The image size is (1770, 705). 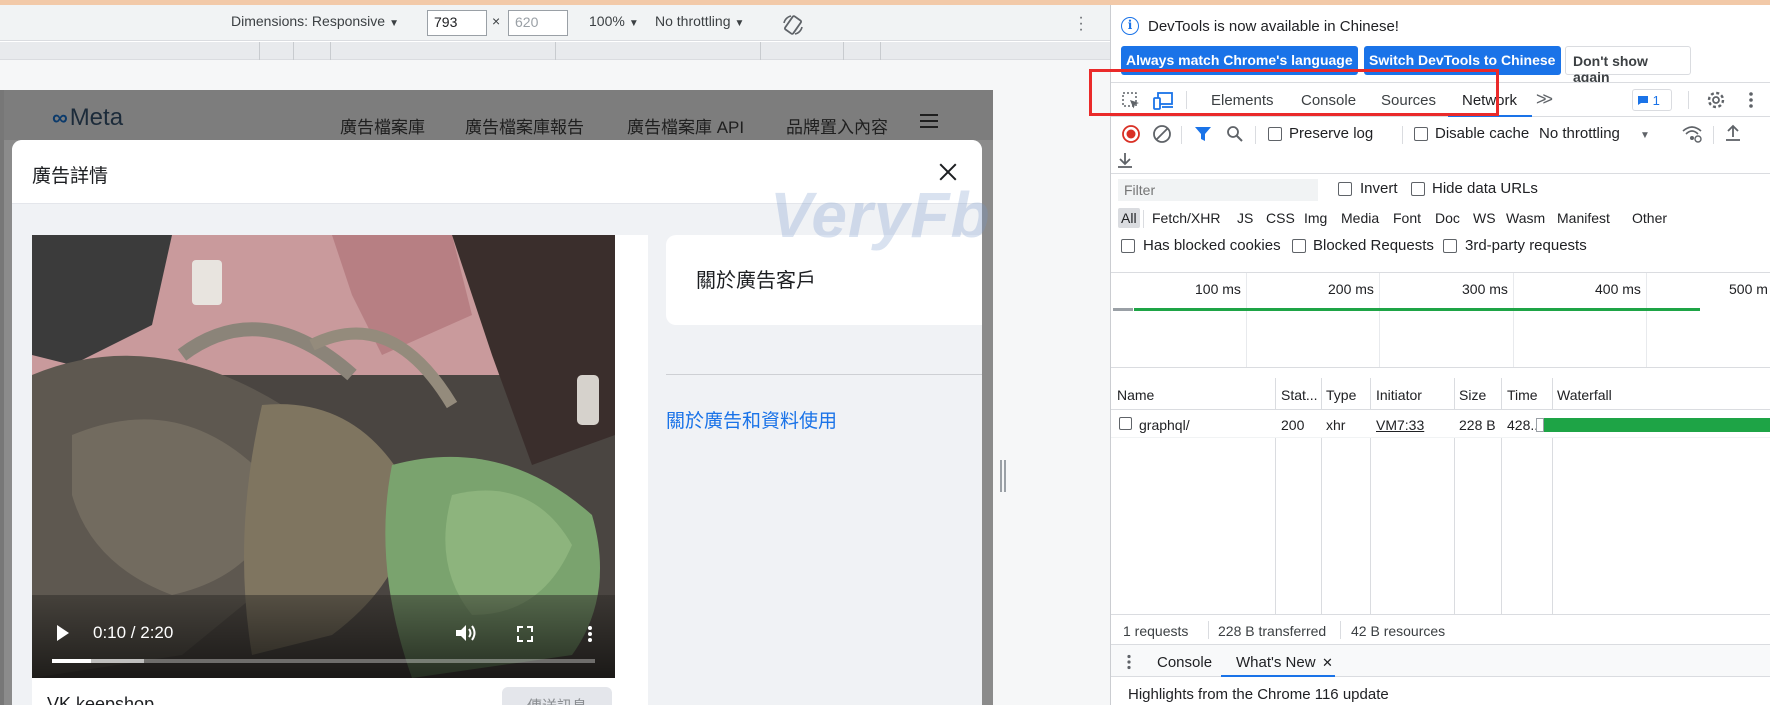 I want to click on play-icon, so click(x=63, y=633).